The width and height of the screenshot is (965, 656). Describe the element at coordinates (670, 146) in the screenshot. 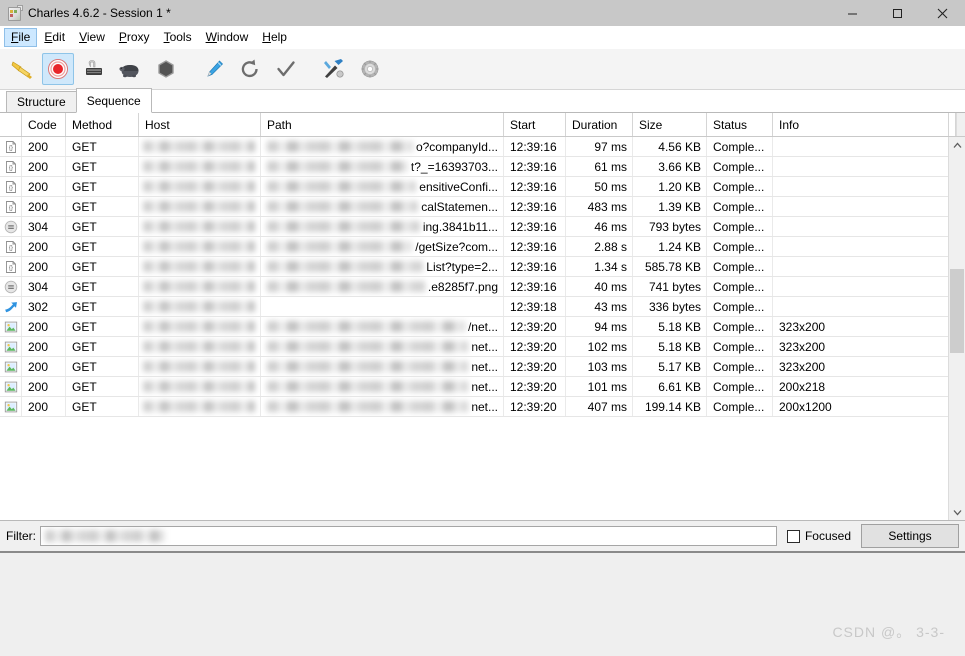

I see `cell-size: 4.56 KB` at that location.